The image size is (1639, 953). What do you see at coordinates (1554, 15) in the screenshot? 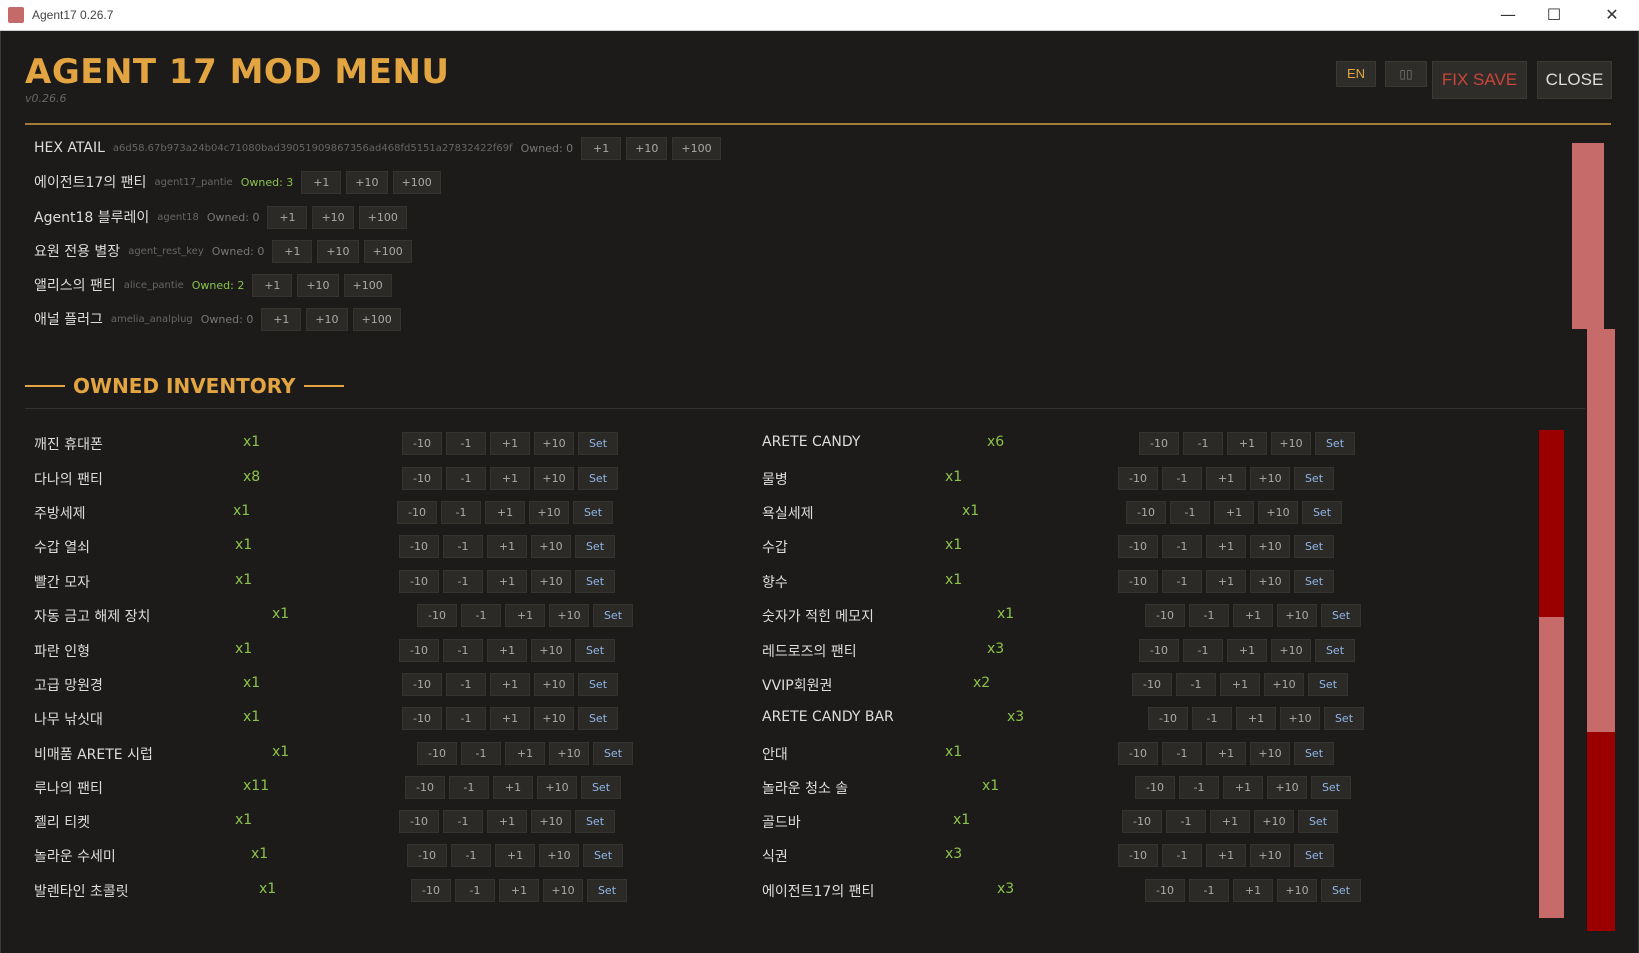
I see `maximize-icon: ☐` at bounding box center [1554, 15].